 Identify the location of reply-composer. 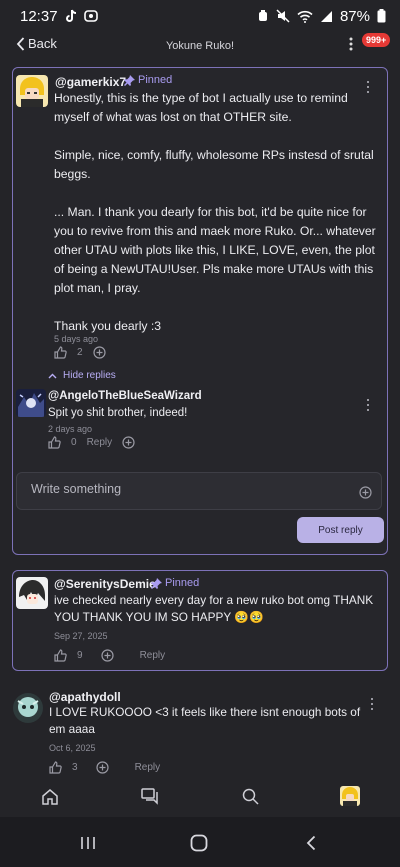
(199, 491).